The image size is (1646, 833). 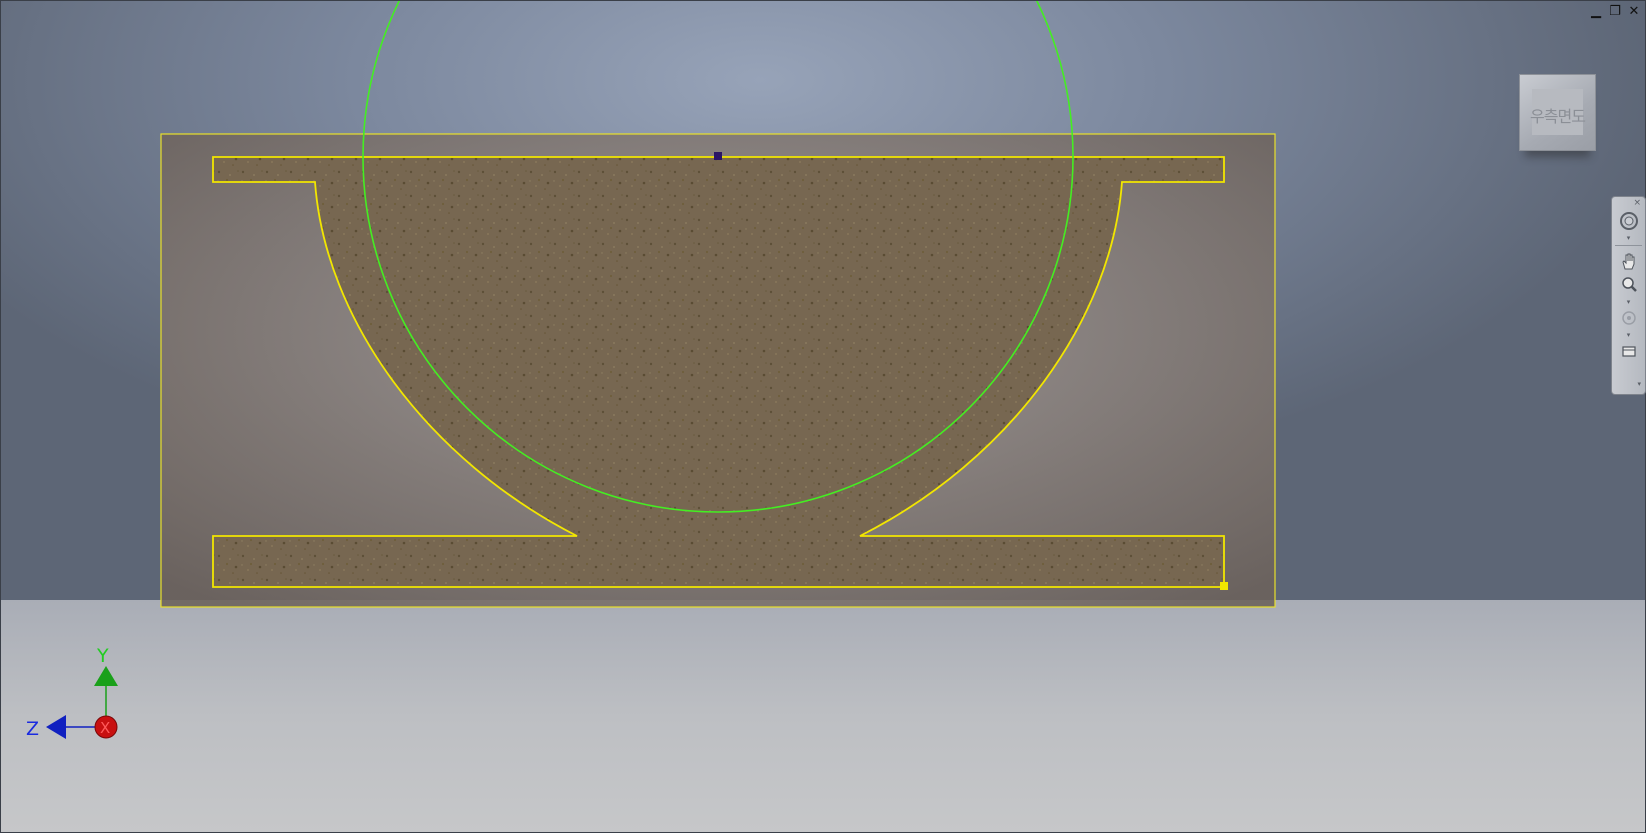 What do you see at coordinates (1628, 203) in the screenshot?
I see `navbar-close-button: ×` at bounding box center [1628, 203].